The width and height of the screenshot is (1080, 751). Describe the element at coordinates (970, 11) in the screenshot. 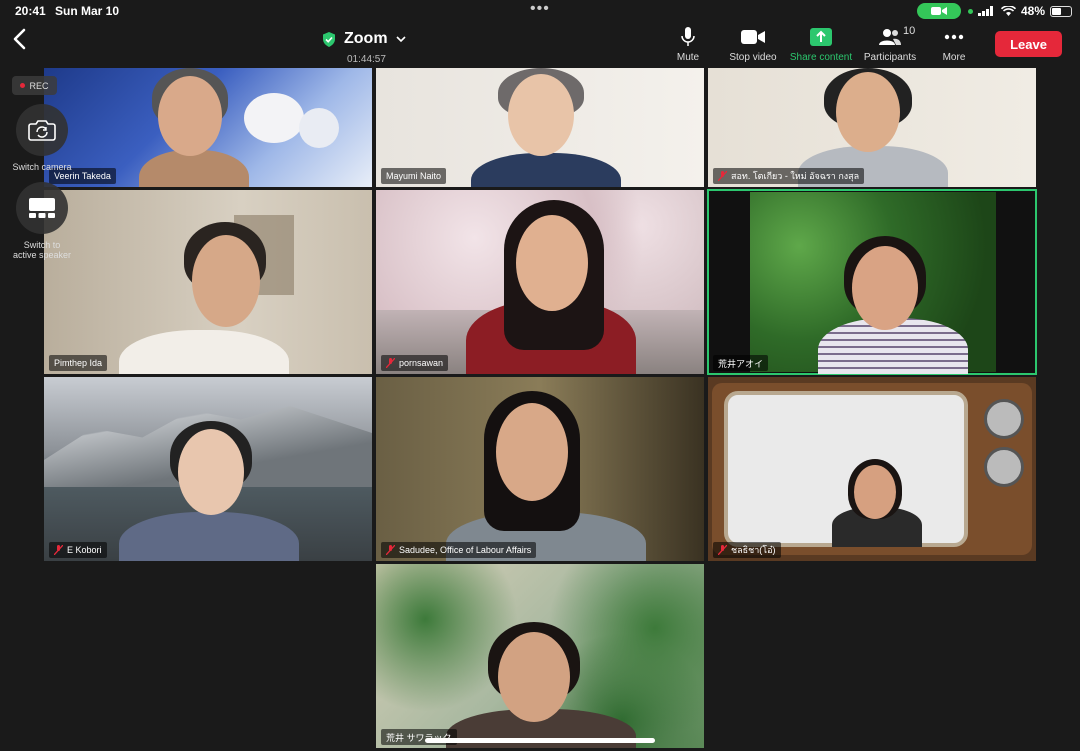

I see `privacy-dot-icon` at that location.